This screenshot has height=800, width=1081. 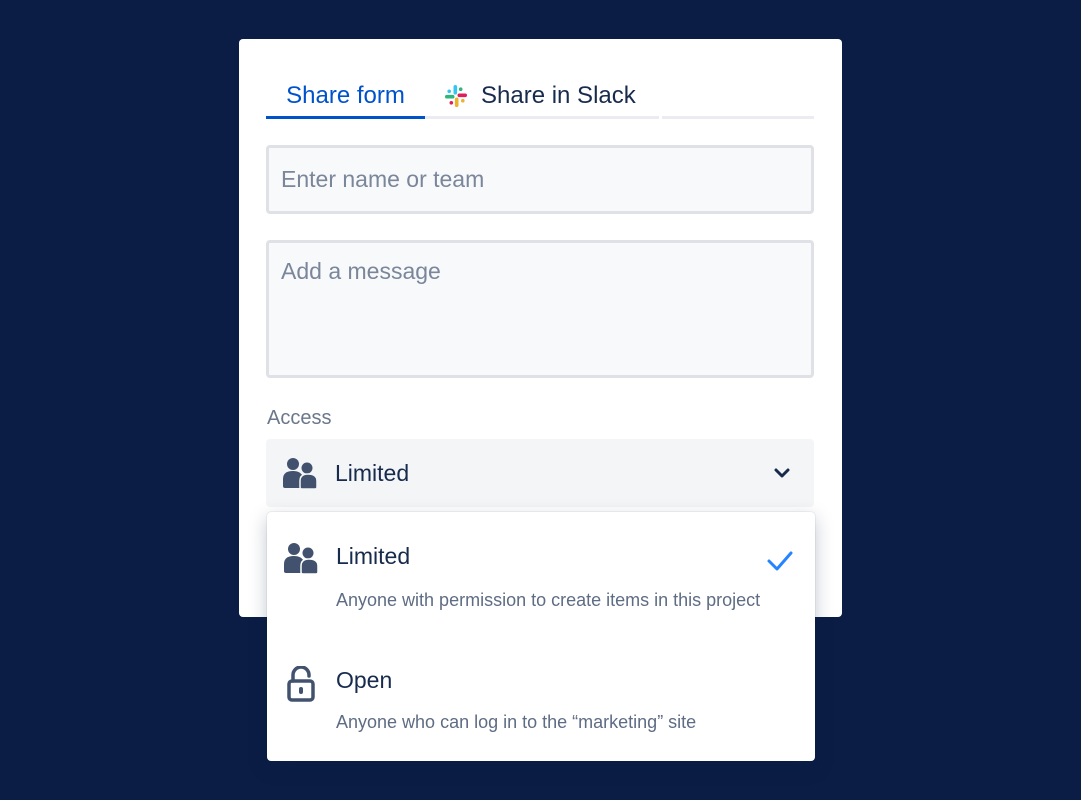 I want to click on access-label: Access, so click(x=299, y=418).